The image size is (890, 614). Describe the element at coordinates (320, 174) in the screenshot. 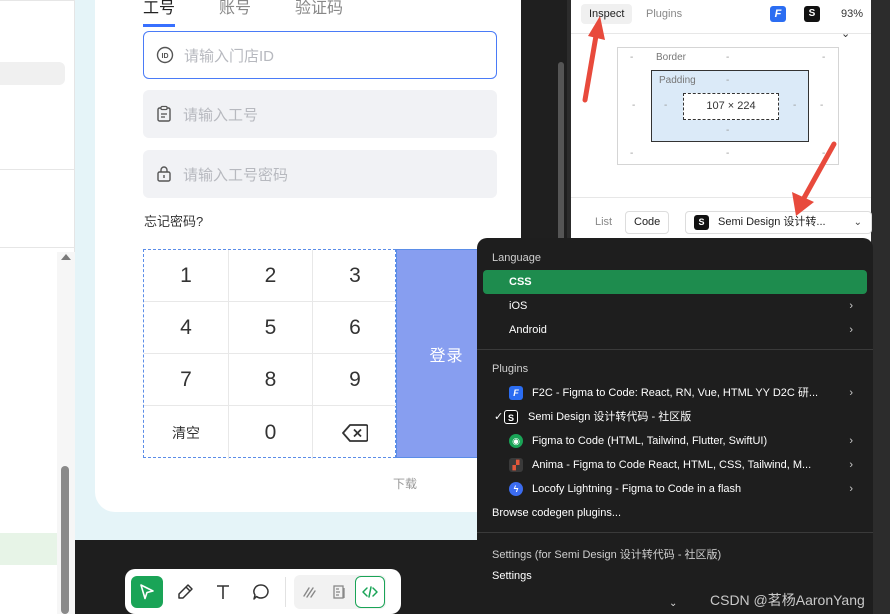

I see `password-field: 请输入工号密码` at that location.